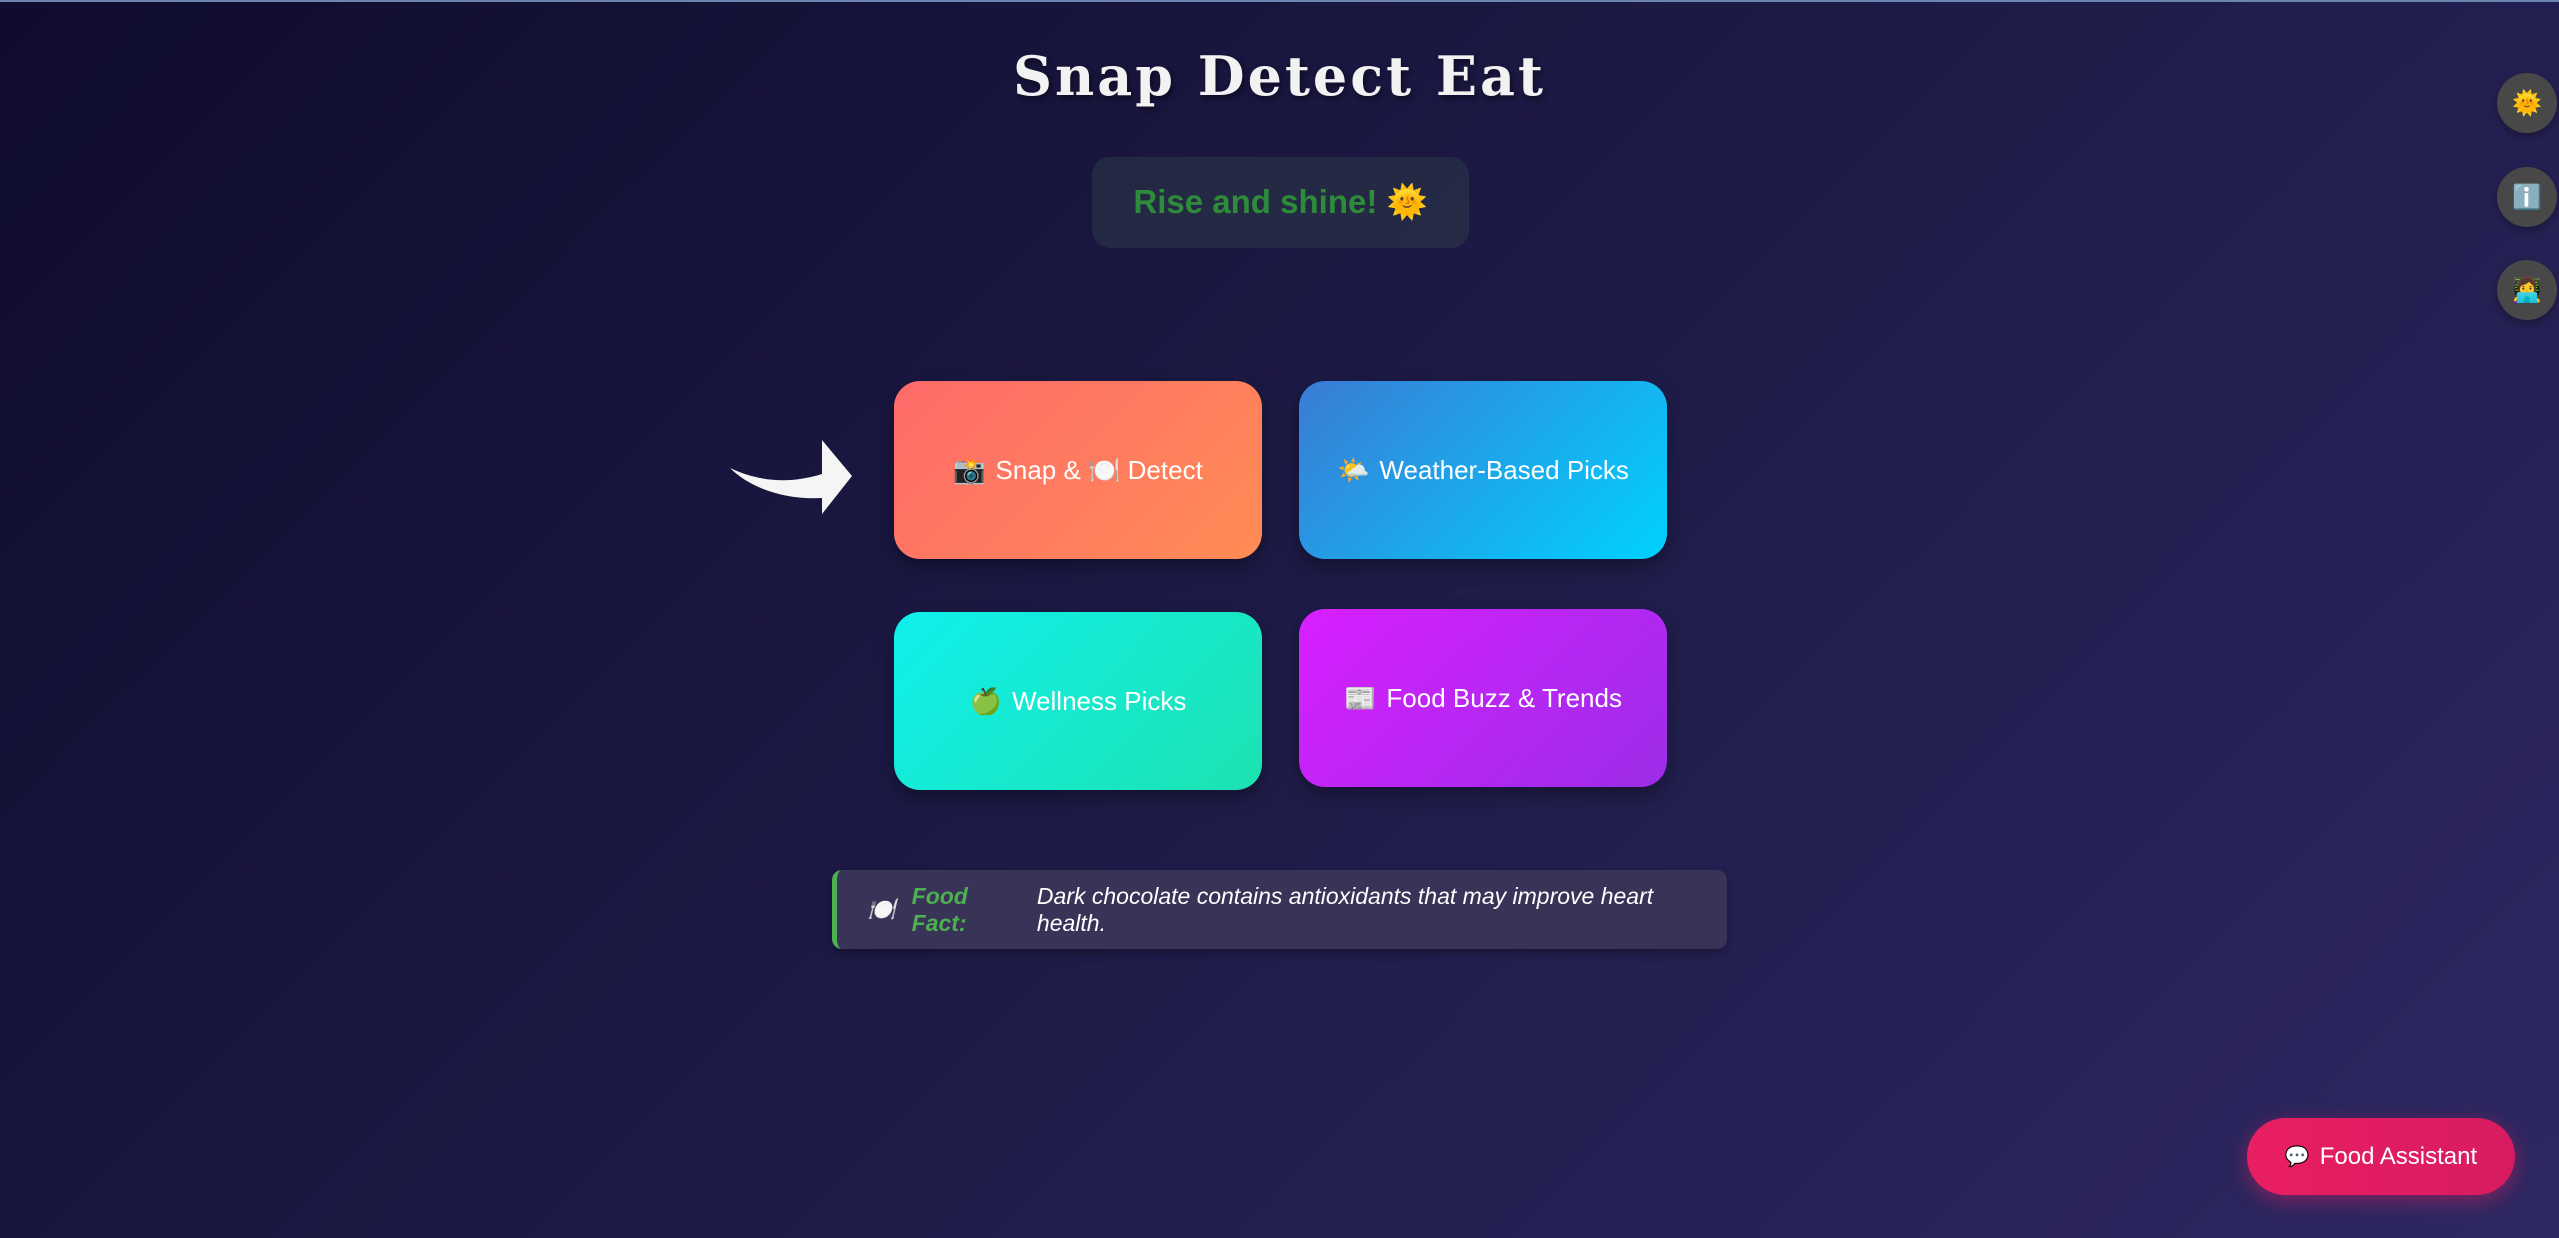 The width and height of the screenshot is (2559, 1238). I want to click on sun-behind-cloud-icon: 🌤️, so click(1353, 469).